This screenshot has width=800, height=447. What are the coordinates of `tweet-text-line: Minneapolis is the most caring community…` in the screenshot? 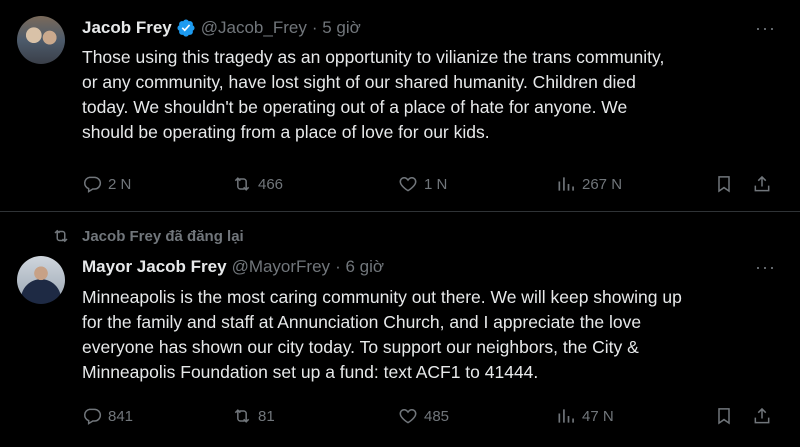 It's located at (382, 297).